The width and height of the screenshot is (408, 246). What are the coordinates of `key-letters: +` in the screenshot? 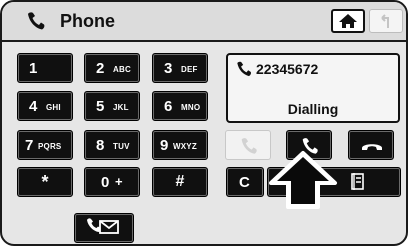 It's located at (119, 181).